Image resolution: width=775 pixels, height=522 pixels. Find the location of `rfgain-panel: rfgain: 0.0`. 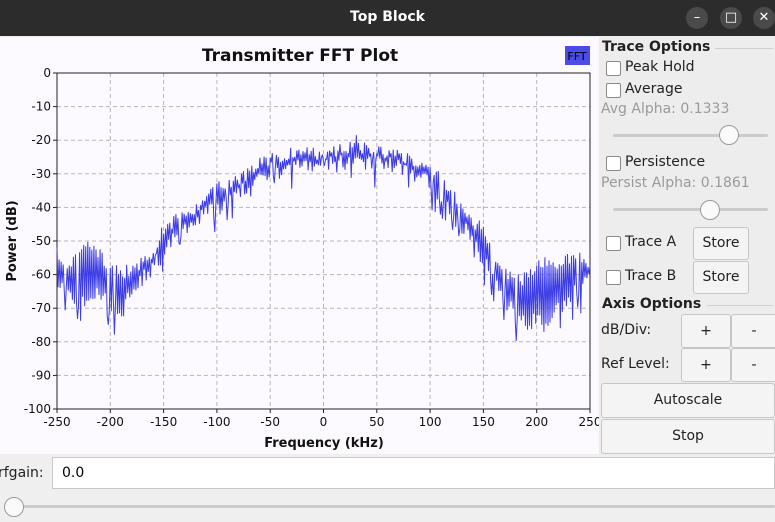

rfgain-panel: rfgain: 0.0 is located at coordinates (387, 488).